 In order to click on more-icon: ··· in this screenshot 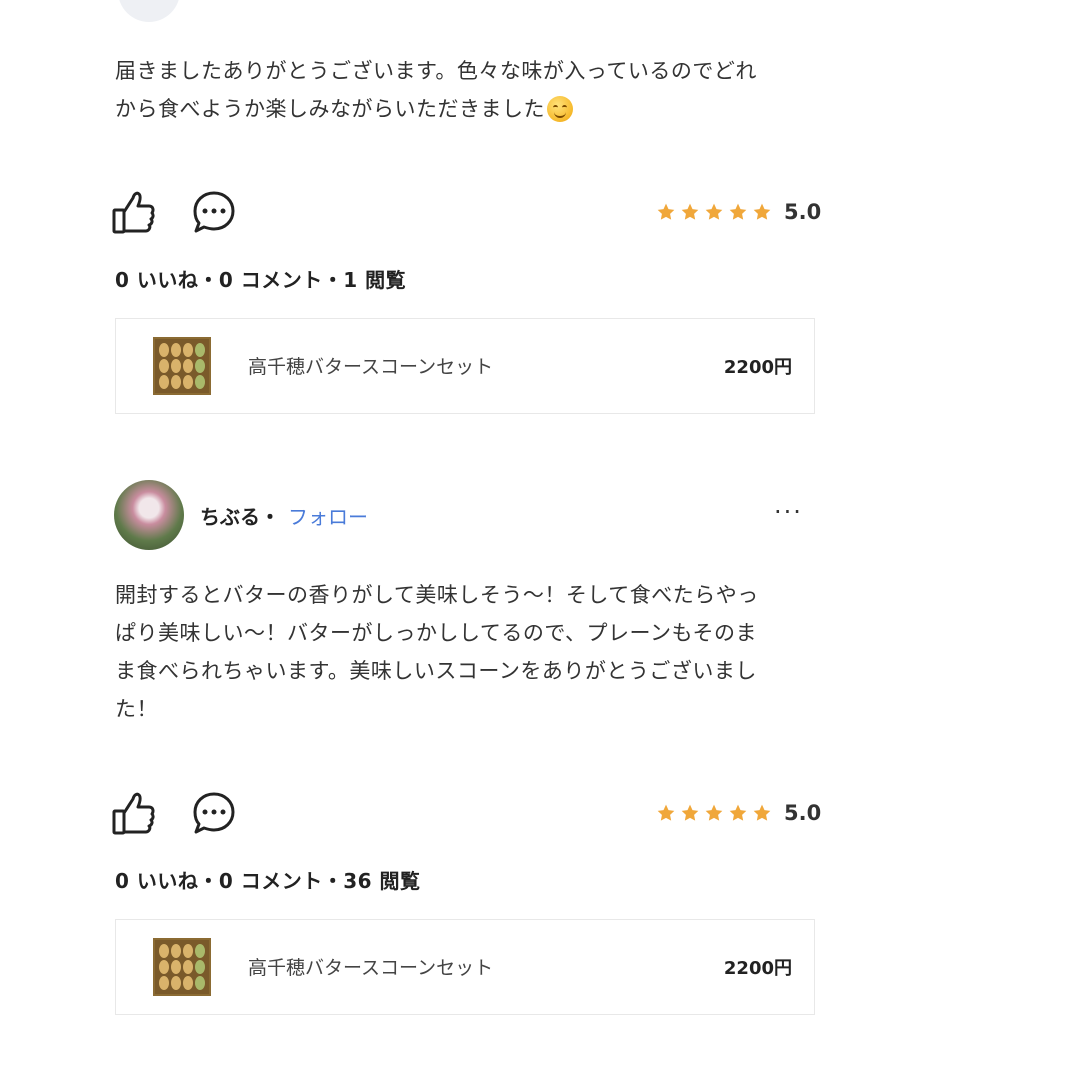, I will do `click(788, 512)`.